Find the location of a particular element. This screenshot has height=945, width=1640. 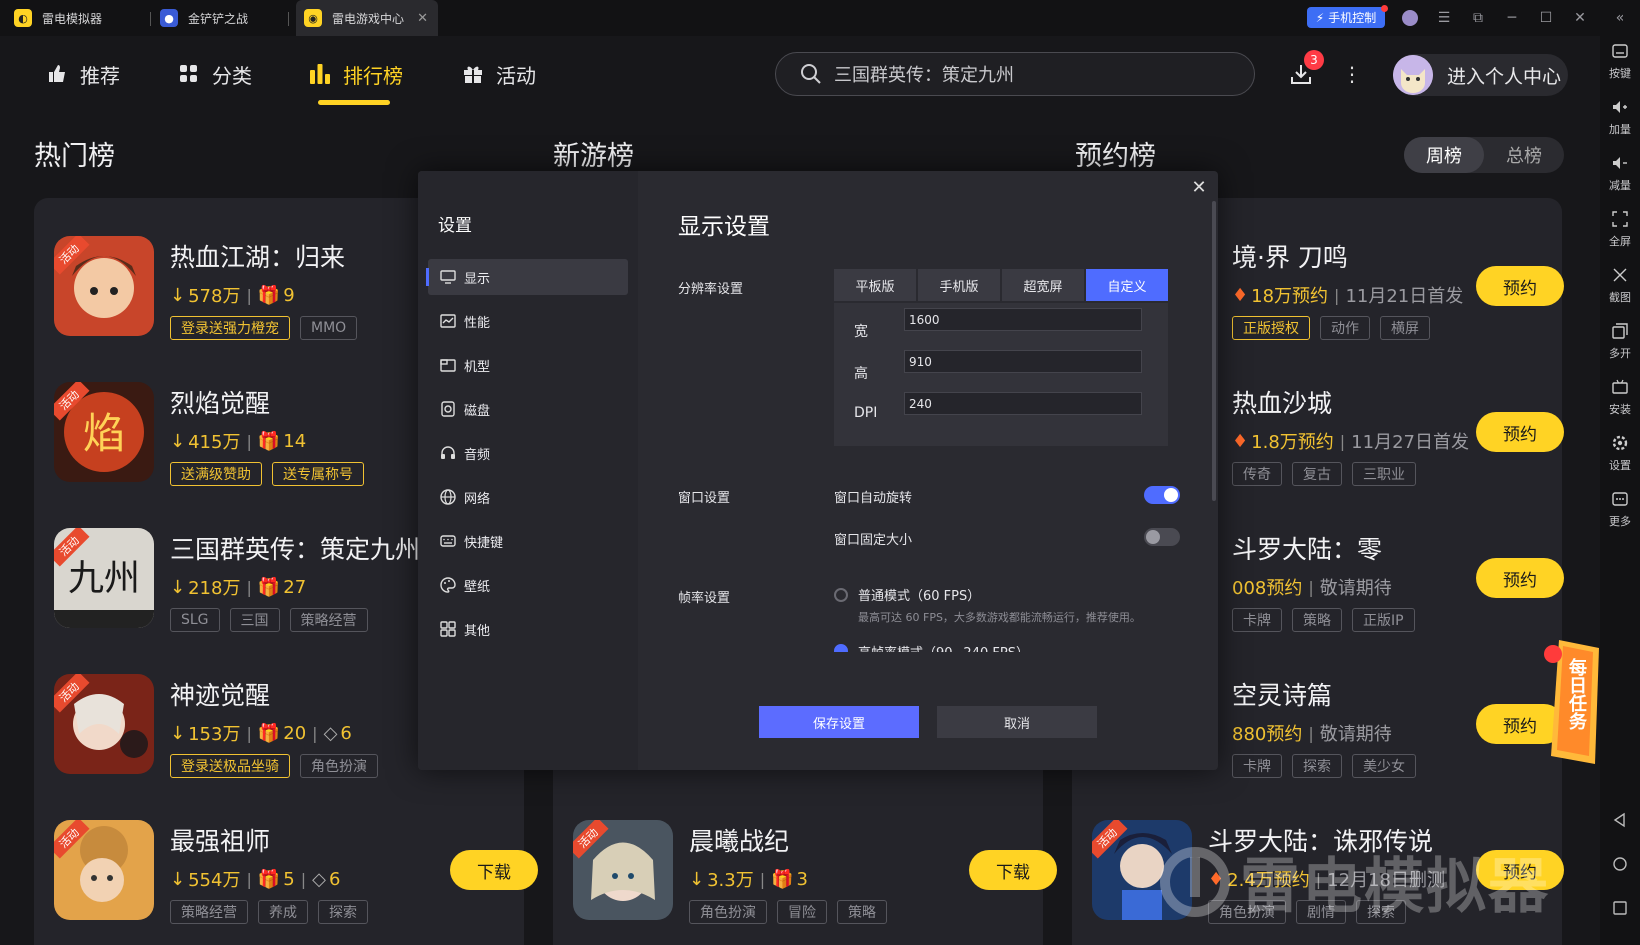

toolbar-volume-up: 加量 is located at coordinates (1620, 119).